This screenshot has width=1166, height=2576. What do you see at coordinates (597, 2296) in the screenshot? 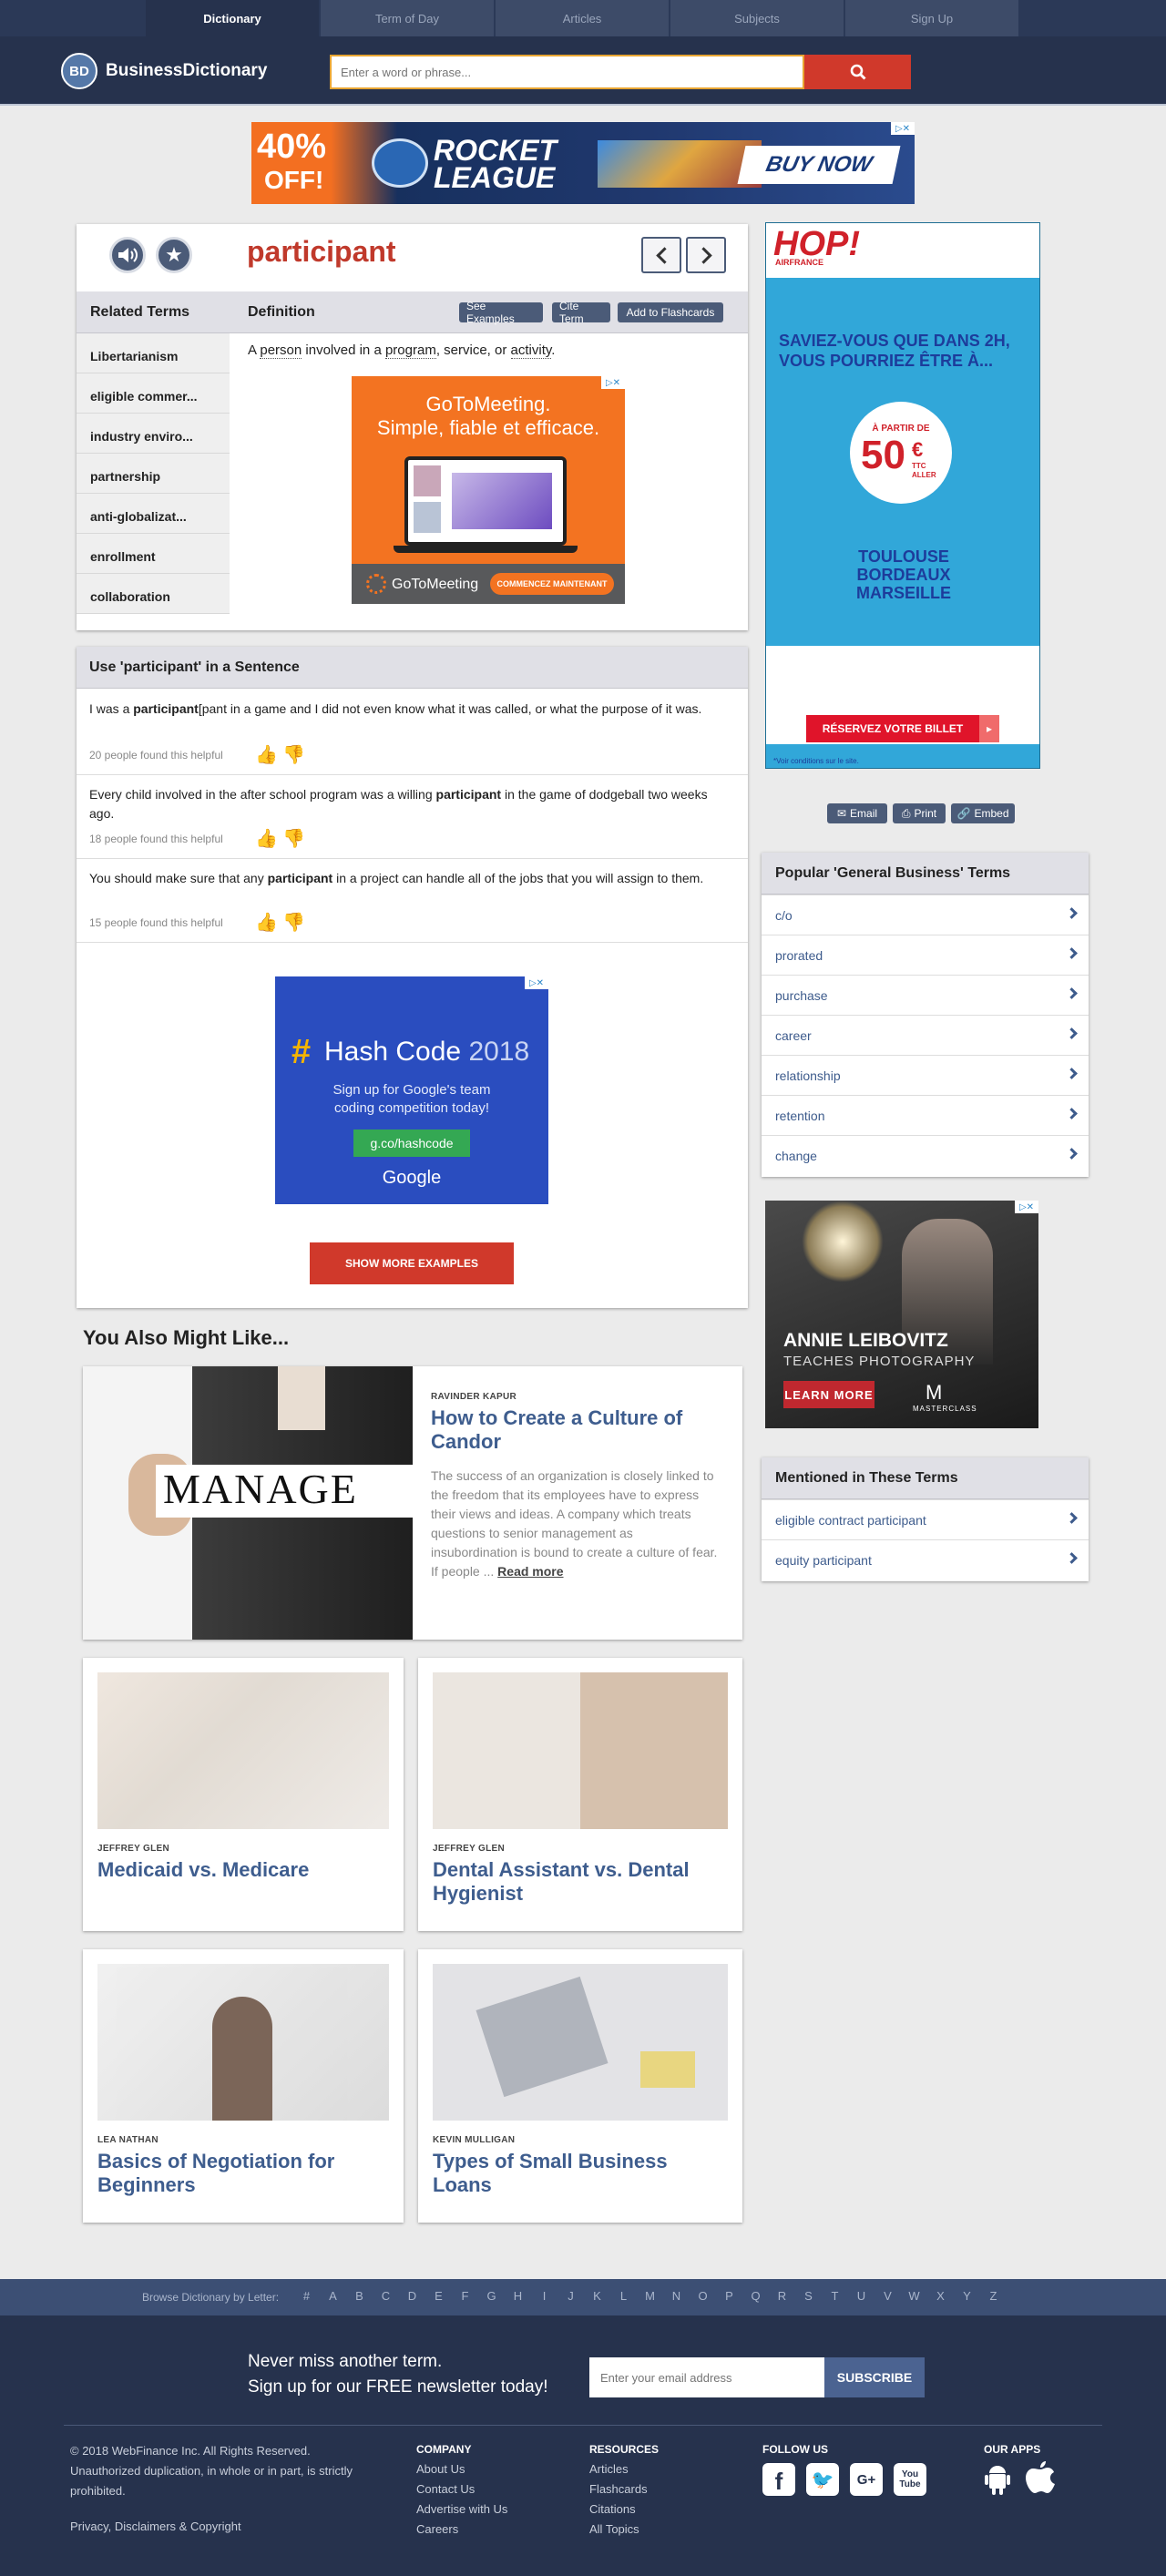
I see `browse-letter-link: K` at bounding box center [597, 2296].